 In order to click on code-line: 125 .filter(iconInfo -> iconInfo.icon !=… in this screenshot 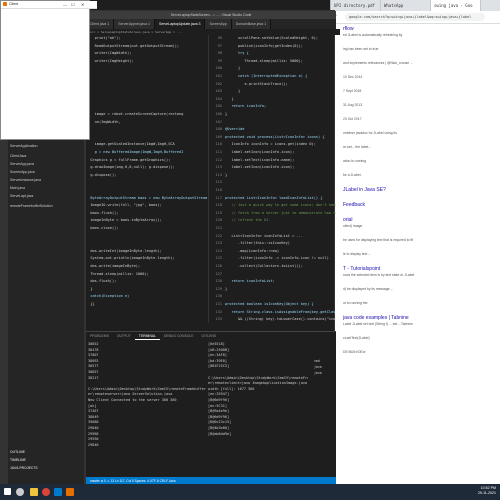, I will do `click(269, 258)`.